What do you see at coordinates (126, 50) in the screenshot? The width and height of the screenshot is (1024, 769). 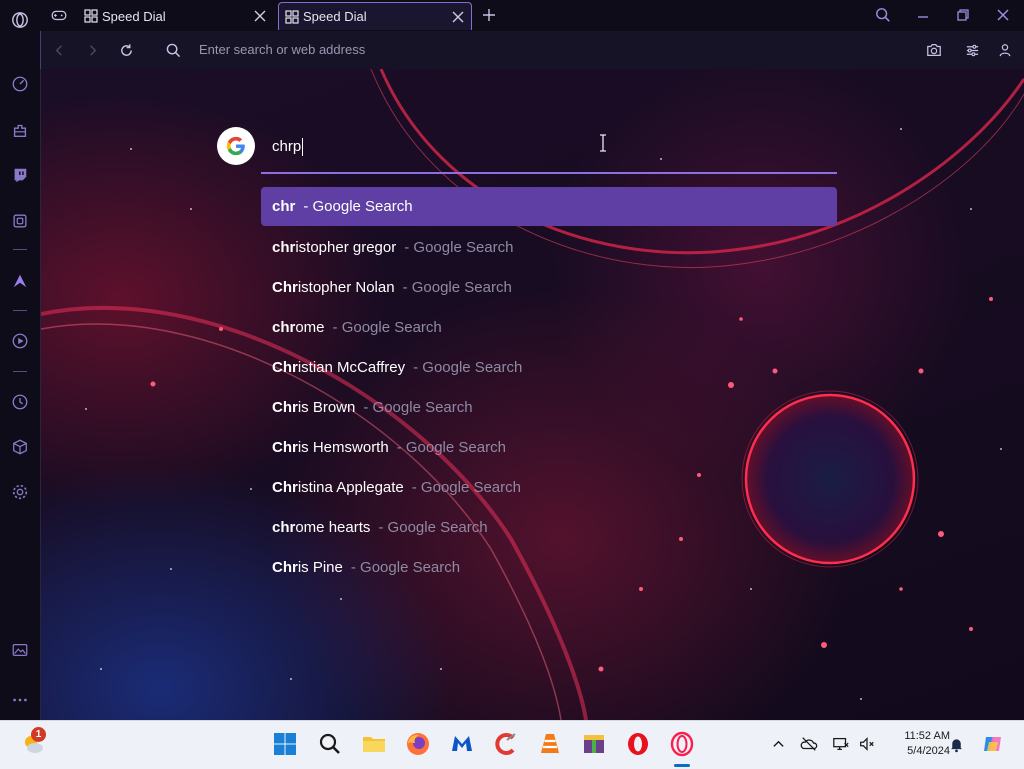 I see `reload-icon` at bounding box center [126, 50].